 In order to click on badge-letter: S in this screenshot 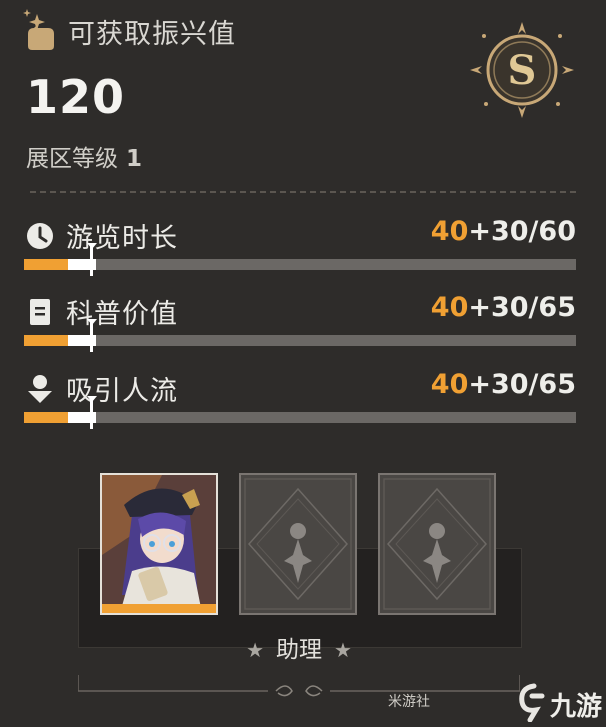, I will do `click(522, 70)`.